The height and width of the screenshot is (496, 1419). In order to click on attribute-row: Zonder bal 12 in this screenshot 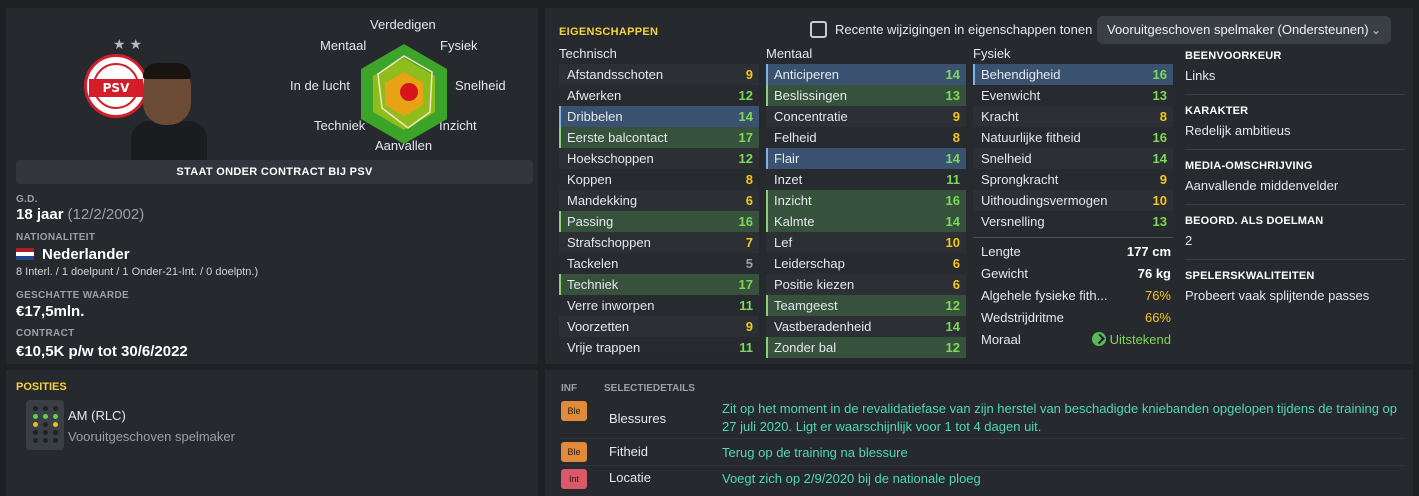, I will do `click(866, 347)`.